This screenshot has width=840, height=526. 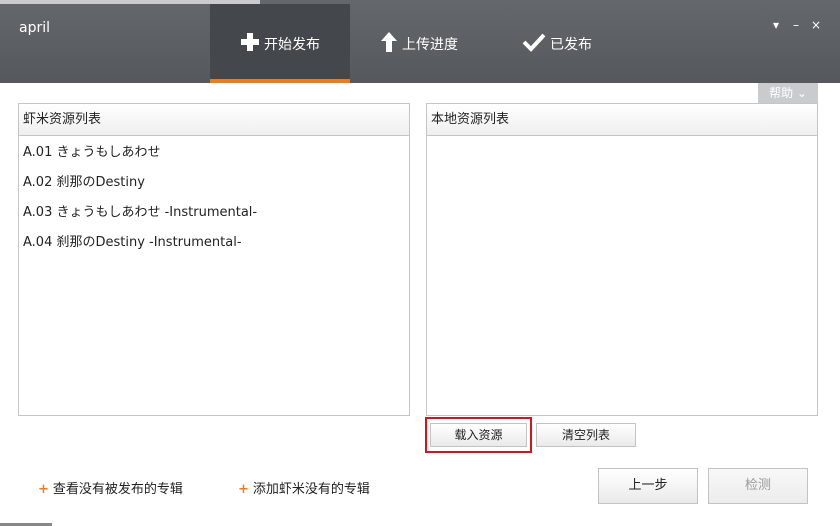 What do you see at coordinates (214, 245) in the screenshot?
I see `list-item: A.04 刹那のDestiny -Instrumental-` at bounding box center [214, 245].